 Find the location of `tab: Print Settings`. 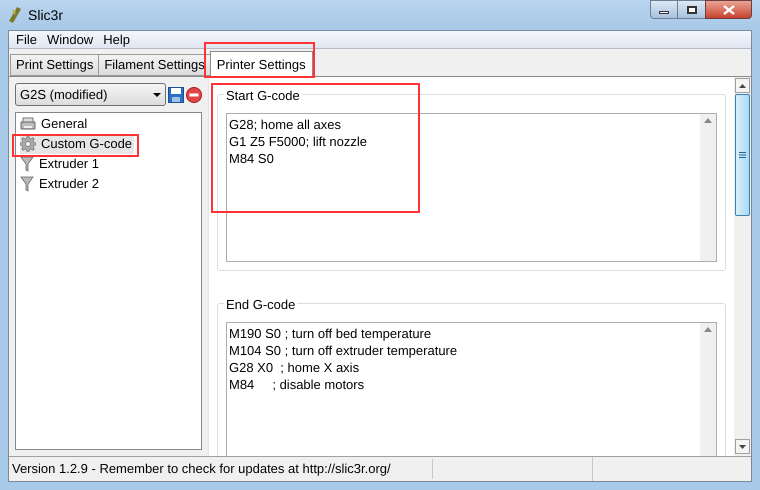

tab: Print Settings is located at coordinates (55, 65).